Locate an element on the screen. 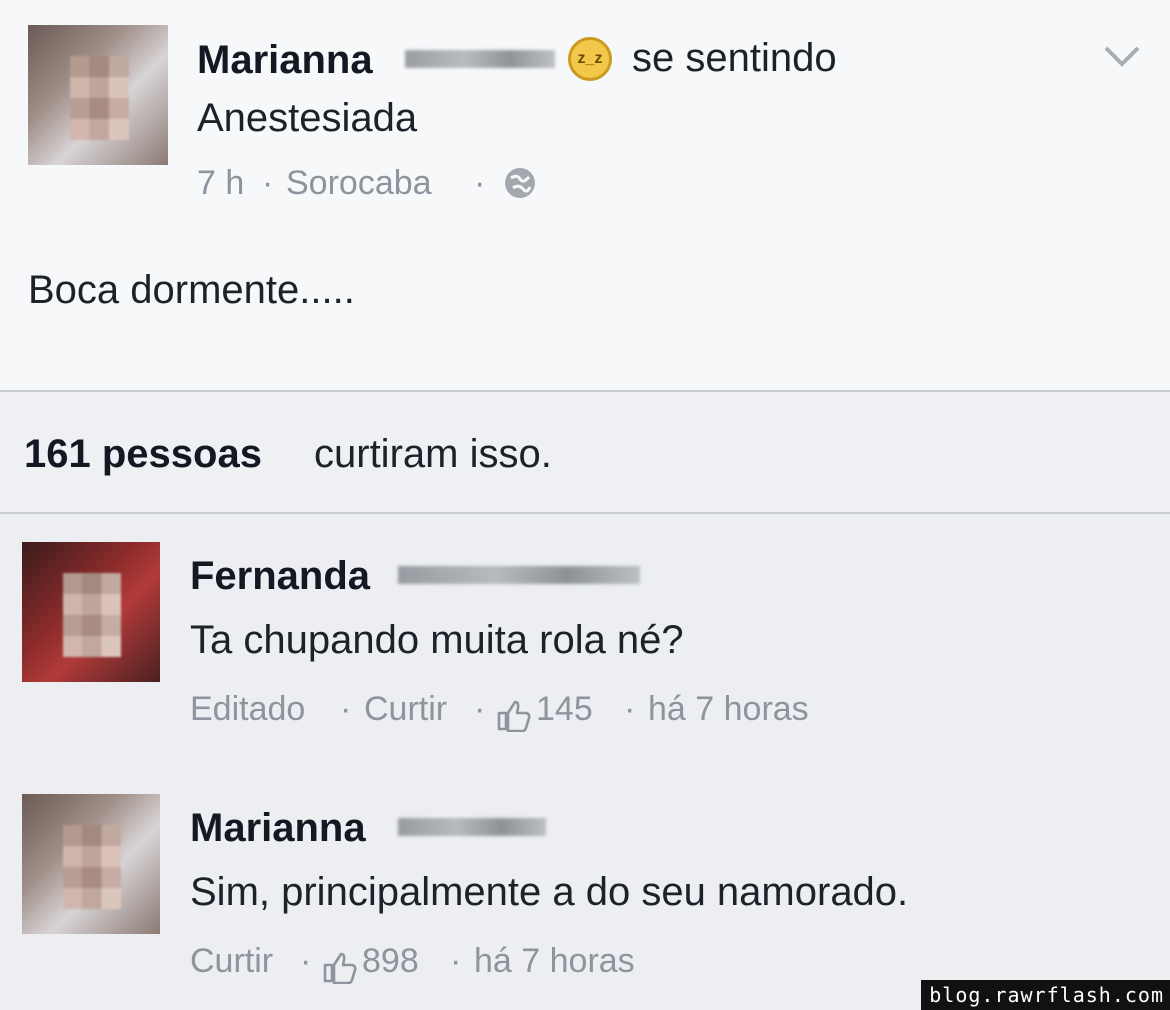 The width and height of the screenshot is (1170, 1010). watermark: blog.rawrflash.com is located at coordinates (1045, 995).